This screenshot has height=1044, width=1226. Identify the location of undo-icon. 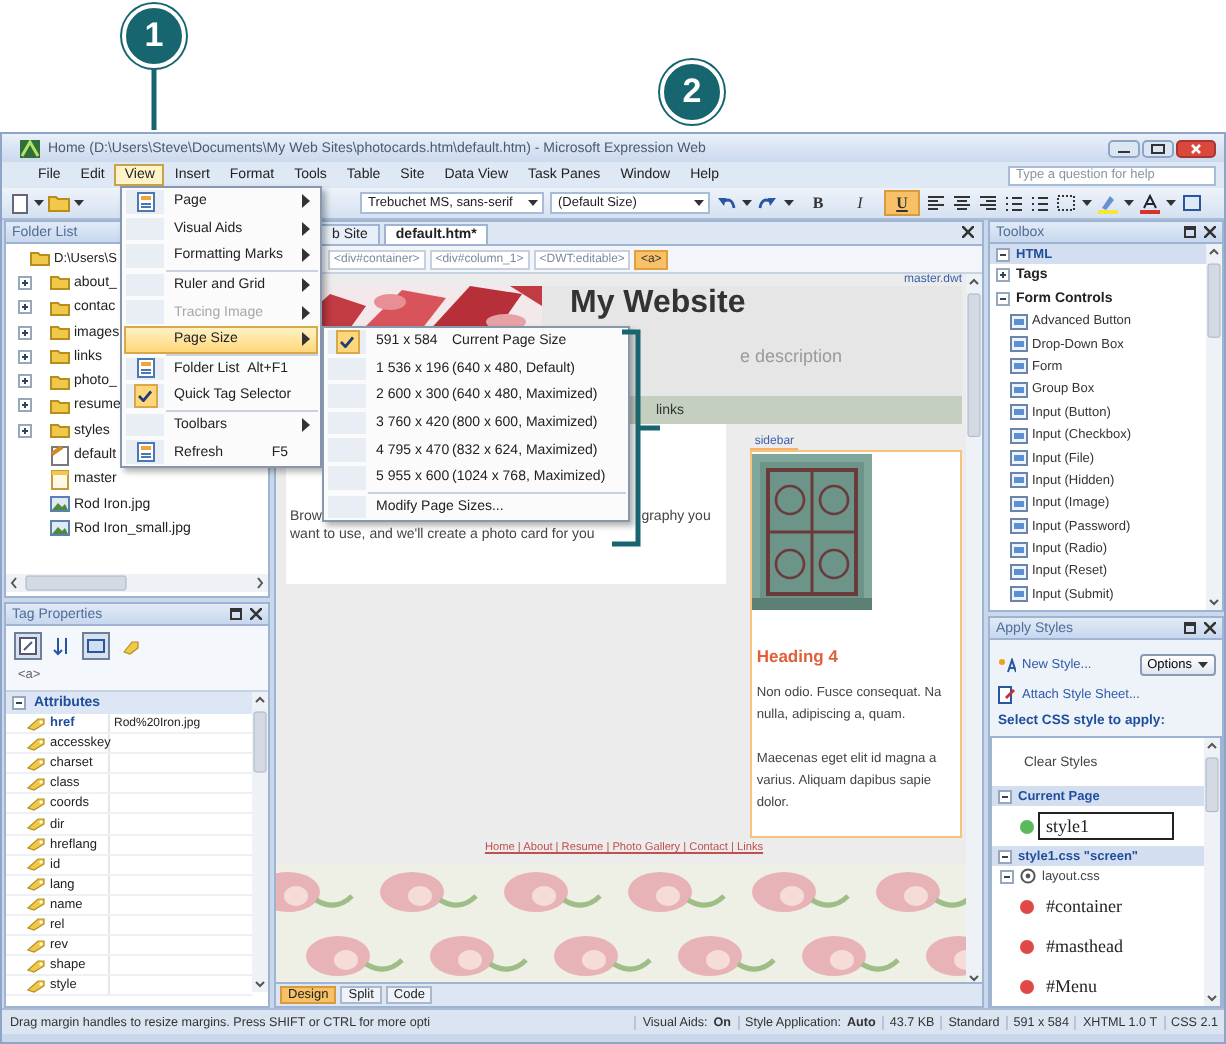
(726, 203).